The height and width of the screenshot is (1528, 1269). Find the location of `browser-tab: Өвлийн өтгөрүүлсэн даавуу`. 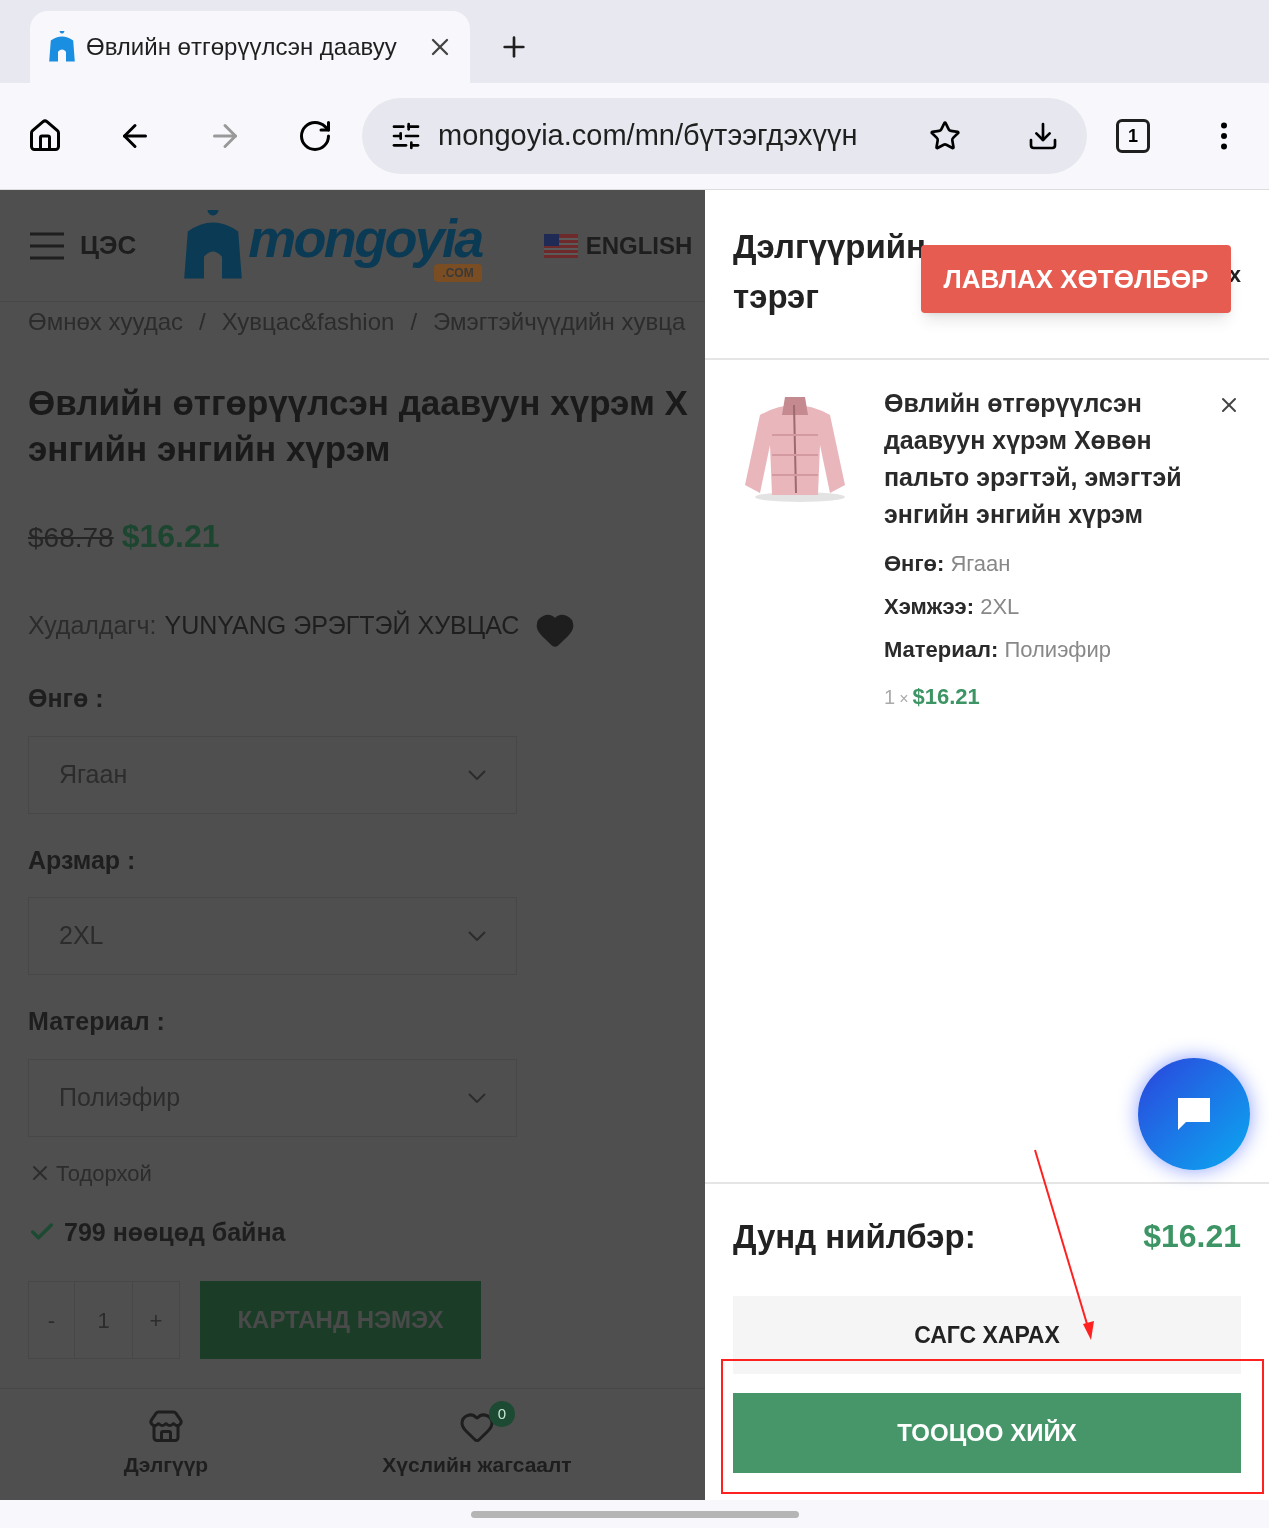

browser-tab: Өвлийн өтгөрүүлсэн даавуу is located at coordinates (250, 47).